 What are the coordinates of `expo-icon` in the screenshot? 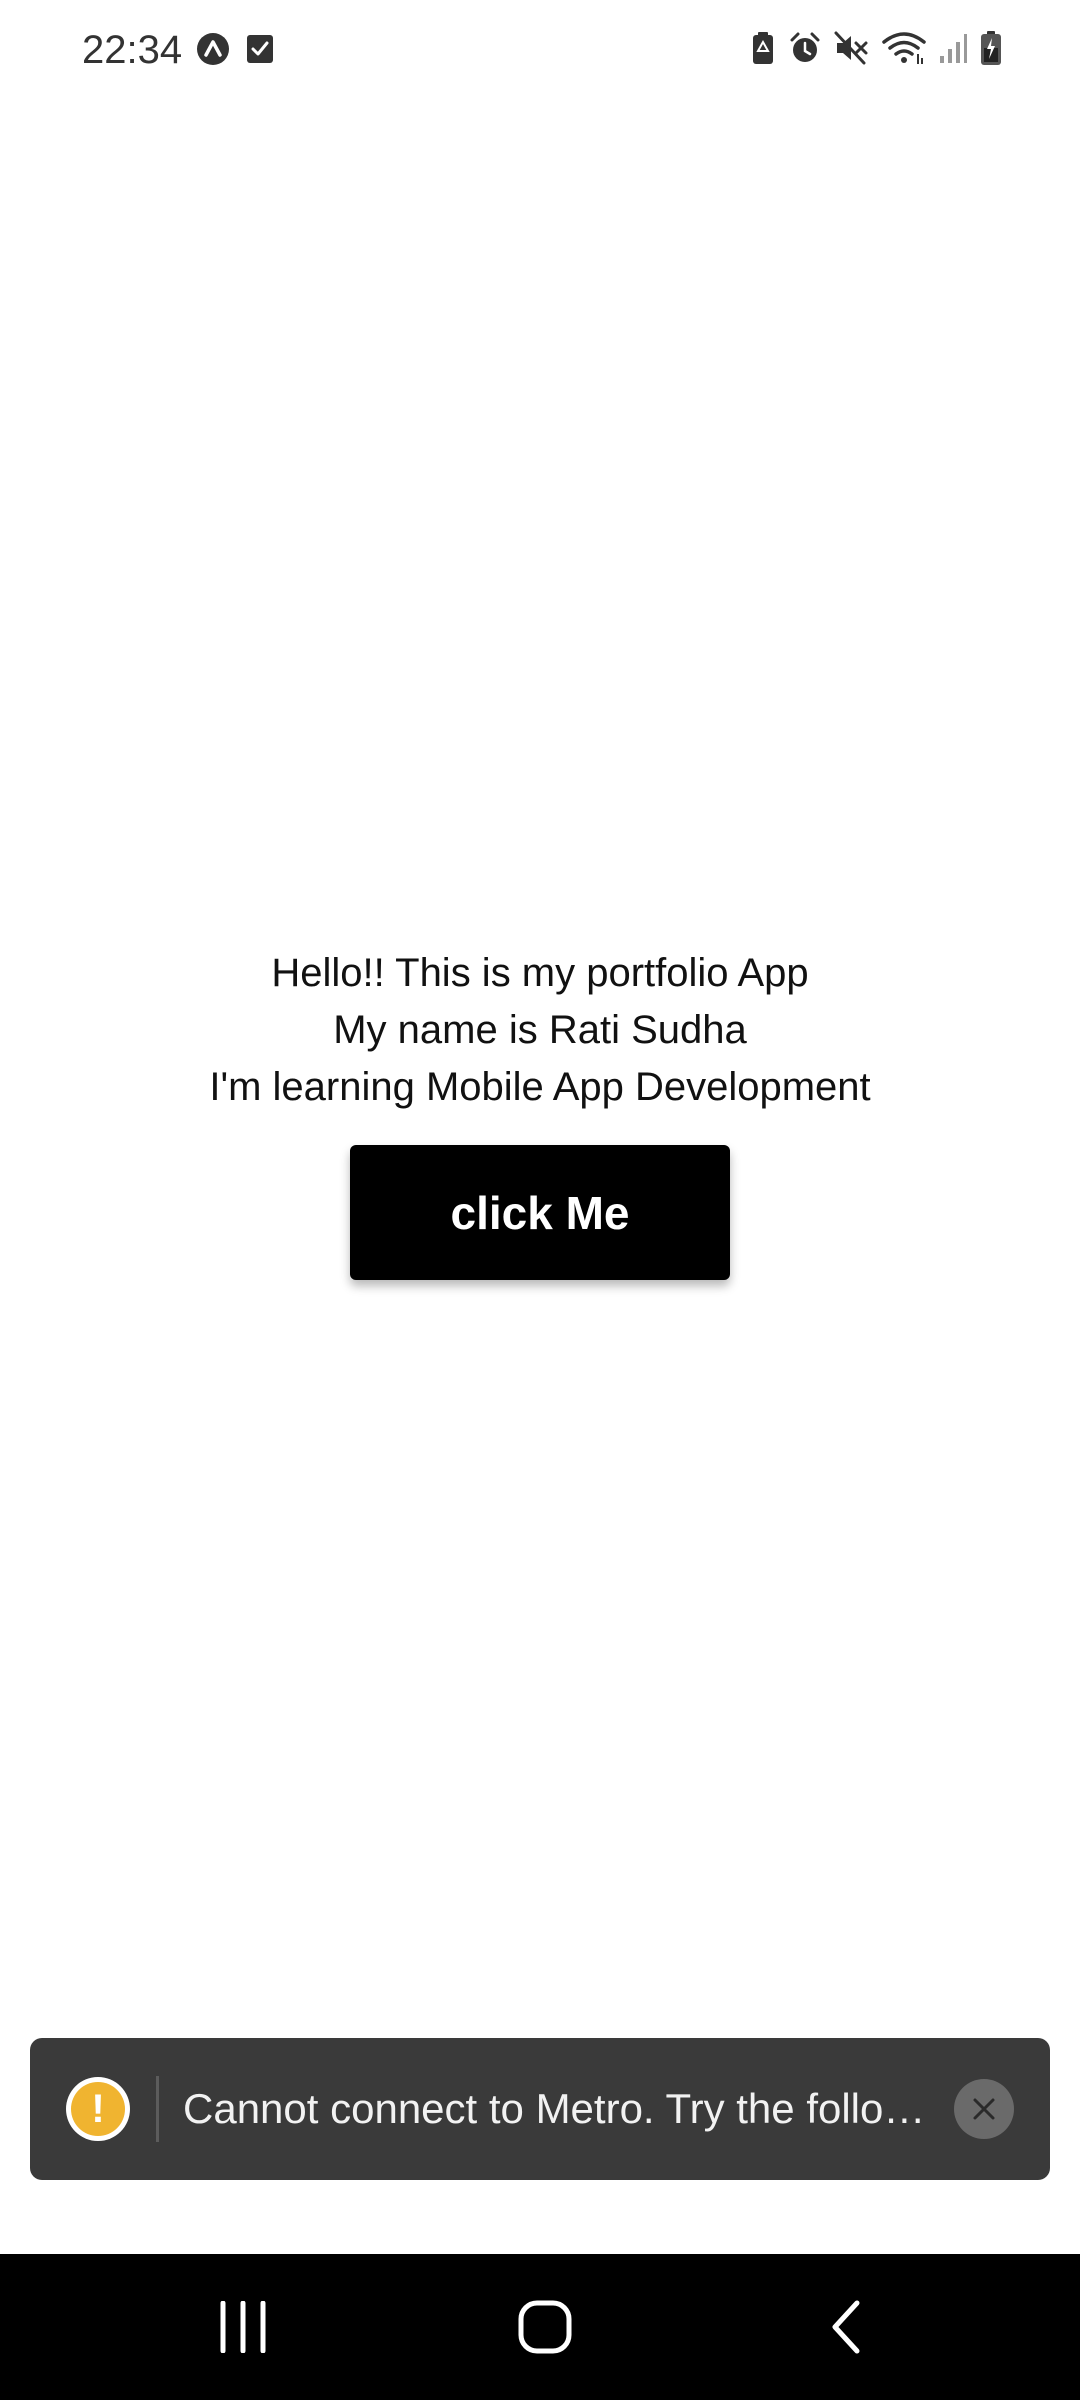 It's located at (213, 49).